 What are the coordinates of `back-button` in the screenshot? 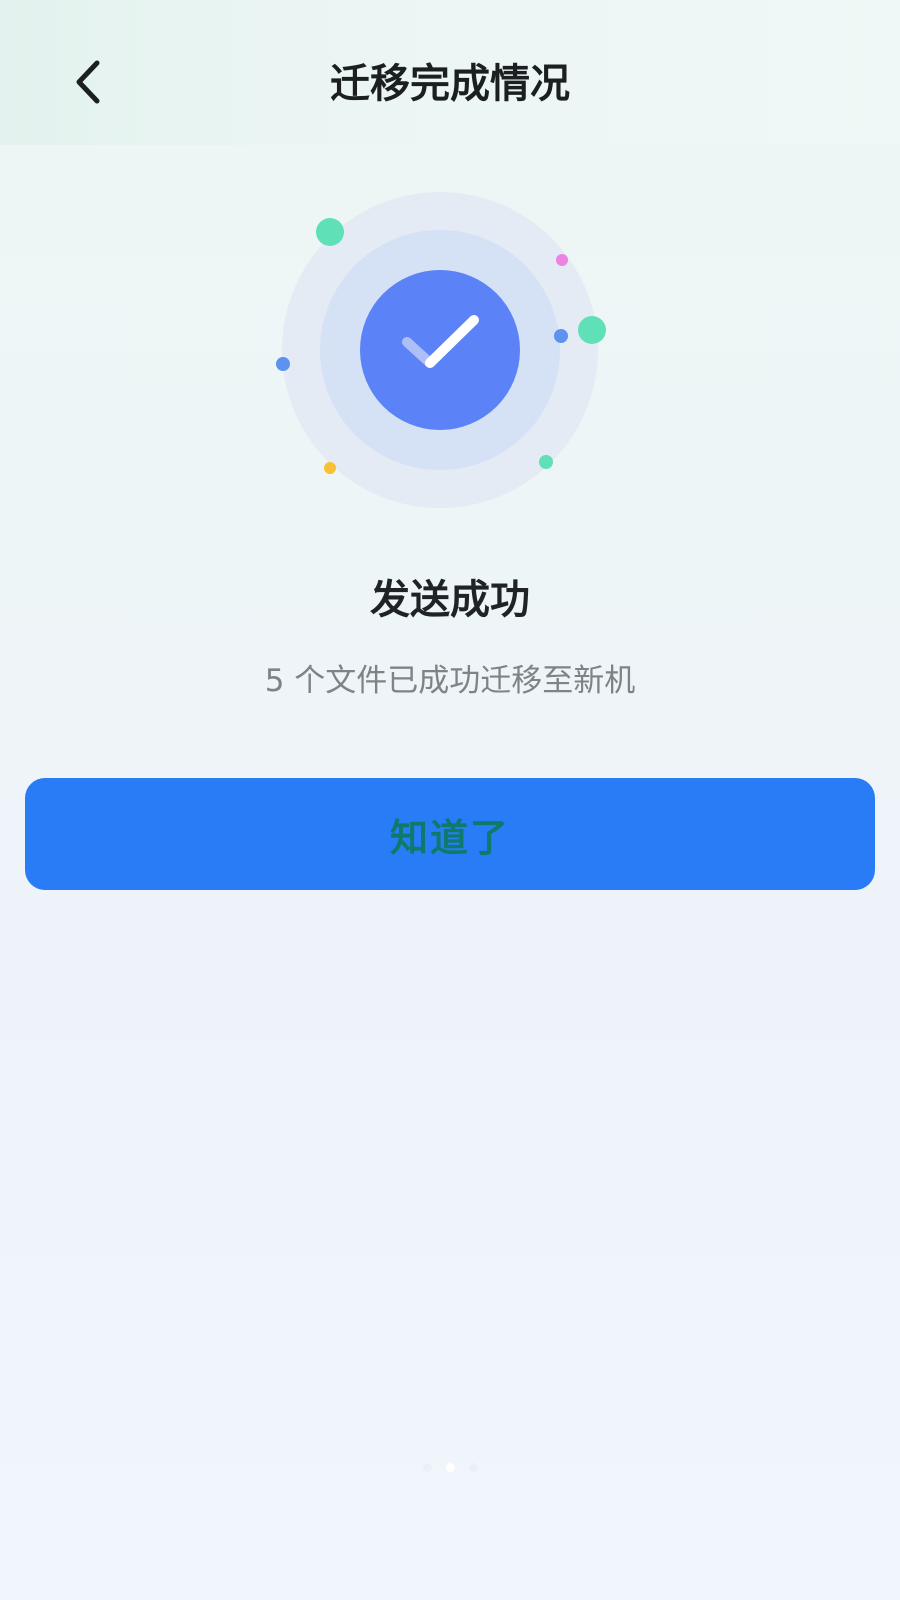 It's located at (88, 82).